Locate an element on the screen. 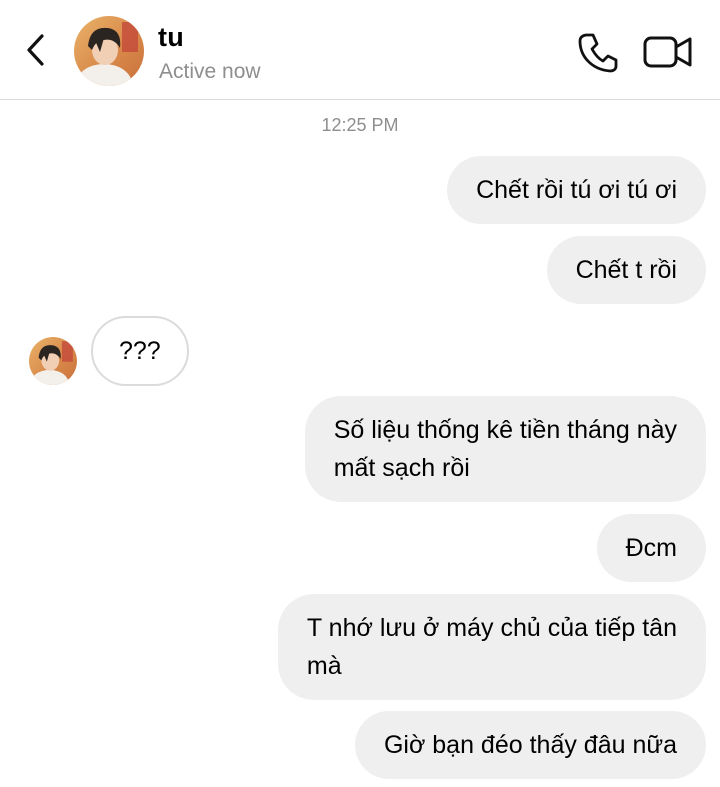 Image resolution: width=720 pixels, height=787 pixels. incoming-message: ??? is located at coordinates (140, 351).